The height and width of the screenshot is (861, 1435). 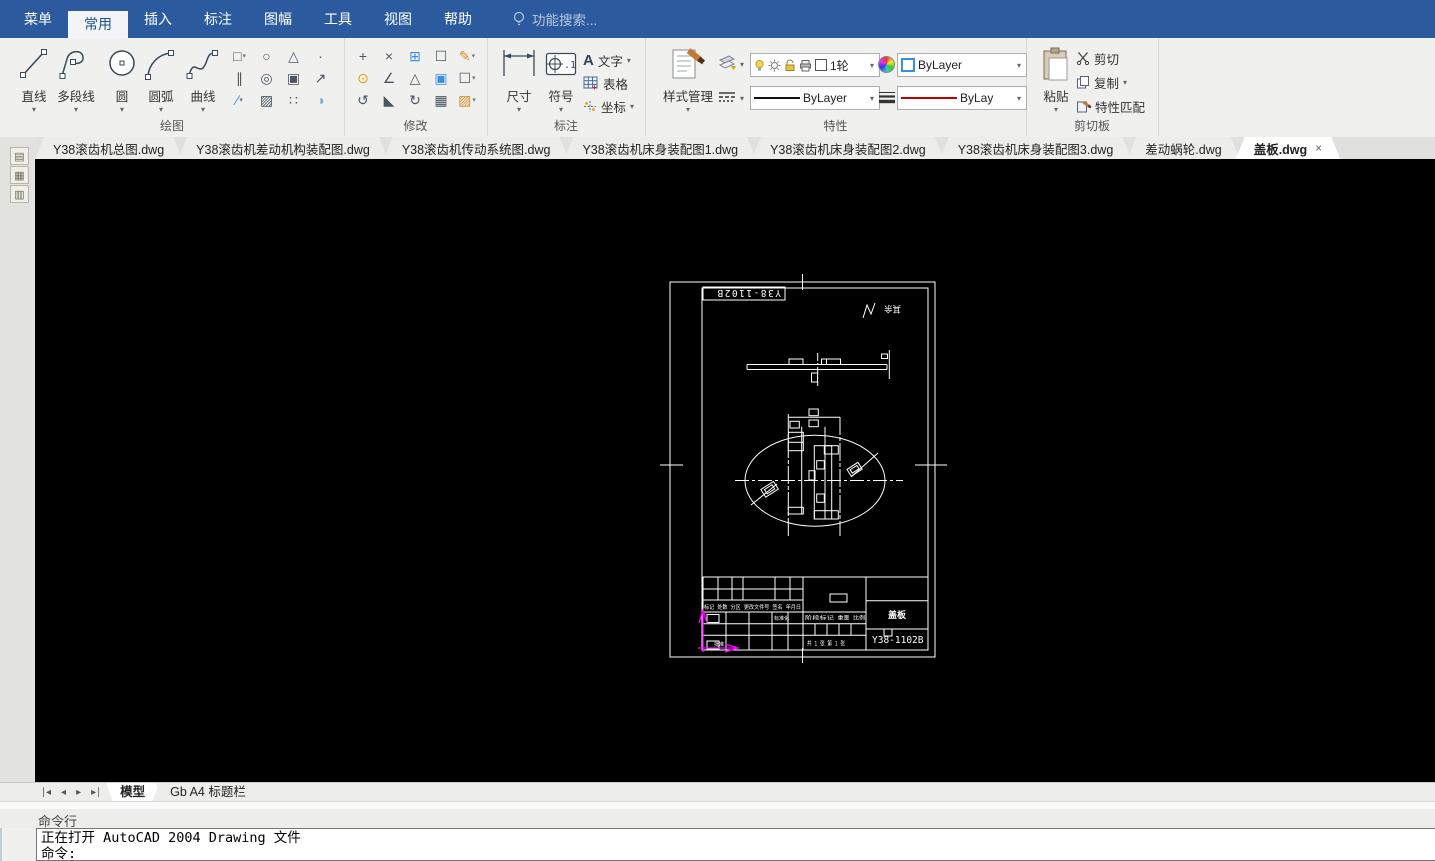 What do you see at coordinates (363, 100) in the screenshot?
I see `offset-icon: ↺` at bounding box center [363, 100].